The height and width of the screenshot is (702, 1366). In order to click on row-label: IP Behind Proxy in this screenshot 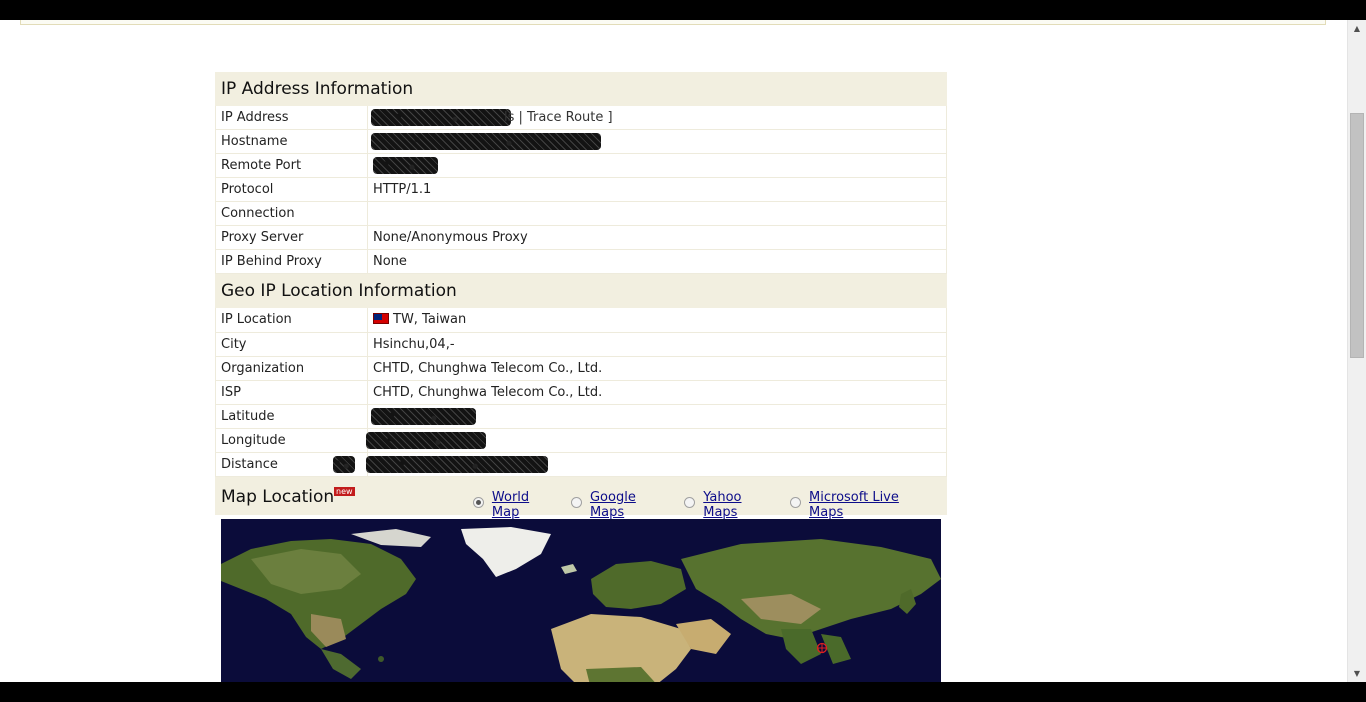, I will do `click(292, 261)`.